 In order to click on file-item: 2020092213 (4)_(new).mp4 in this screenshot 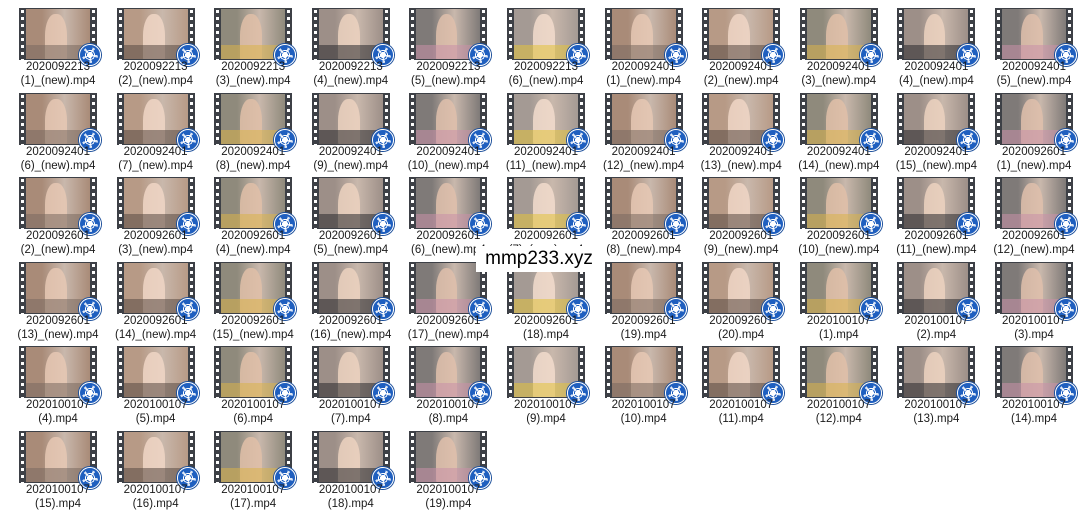, I will do `click(351, 46)`.